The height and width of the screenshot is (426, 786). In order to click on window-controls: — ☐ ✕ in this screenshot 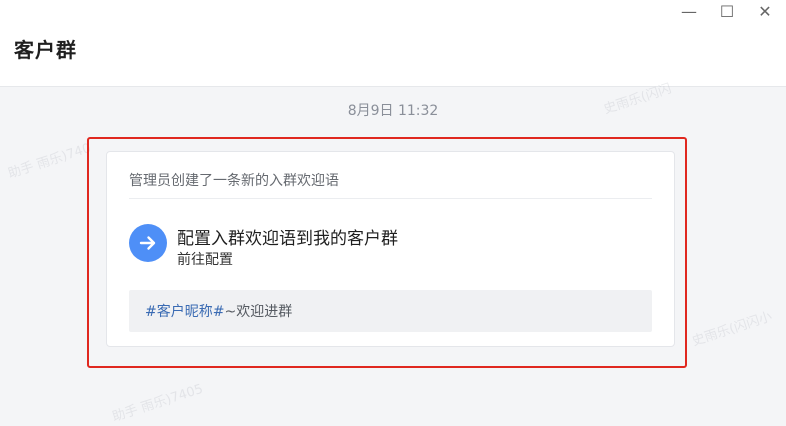, I will do `click(721, 12)`.